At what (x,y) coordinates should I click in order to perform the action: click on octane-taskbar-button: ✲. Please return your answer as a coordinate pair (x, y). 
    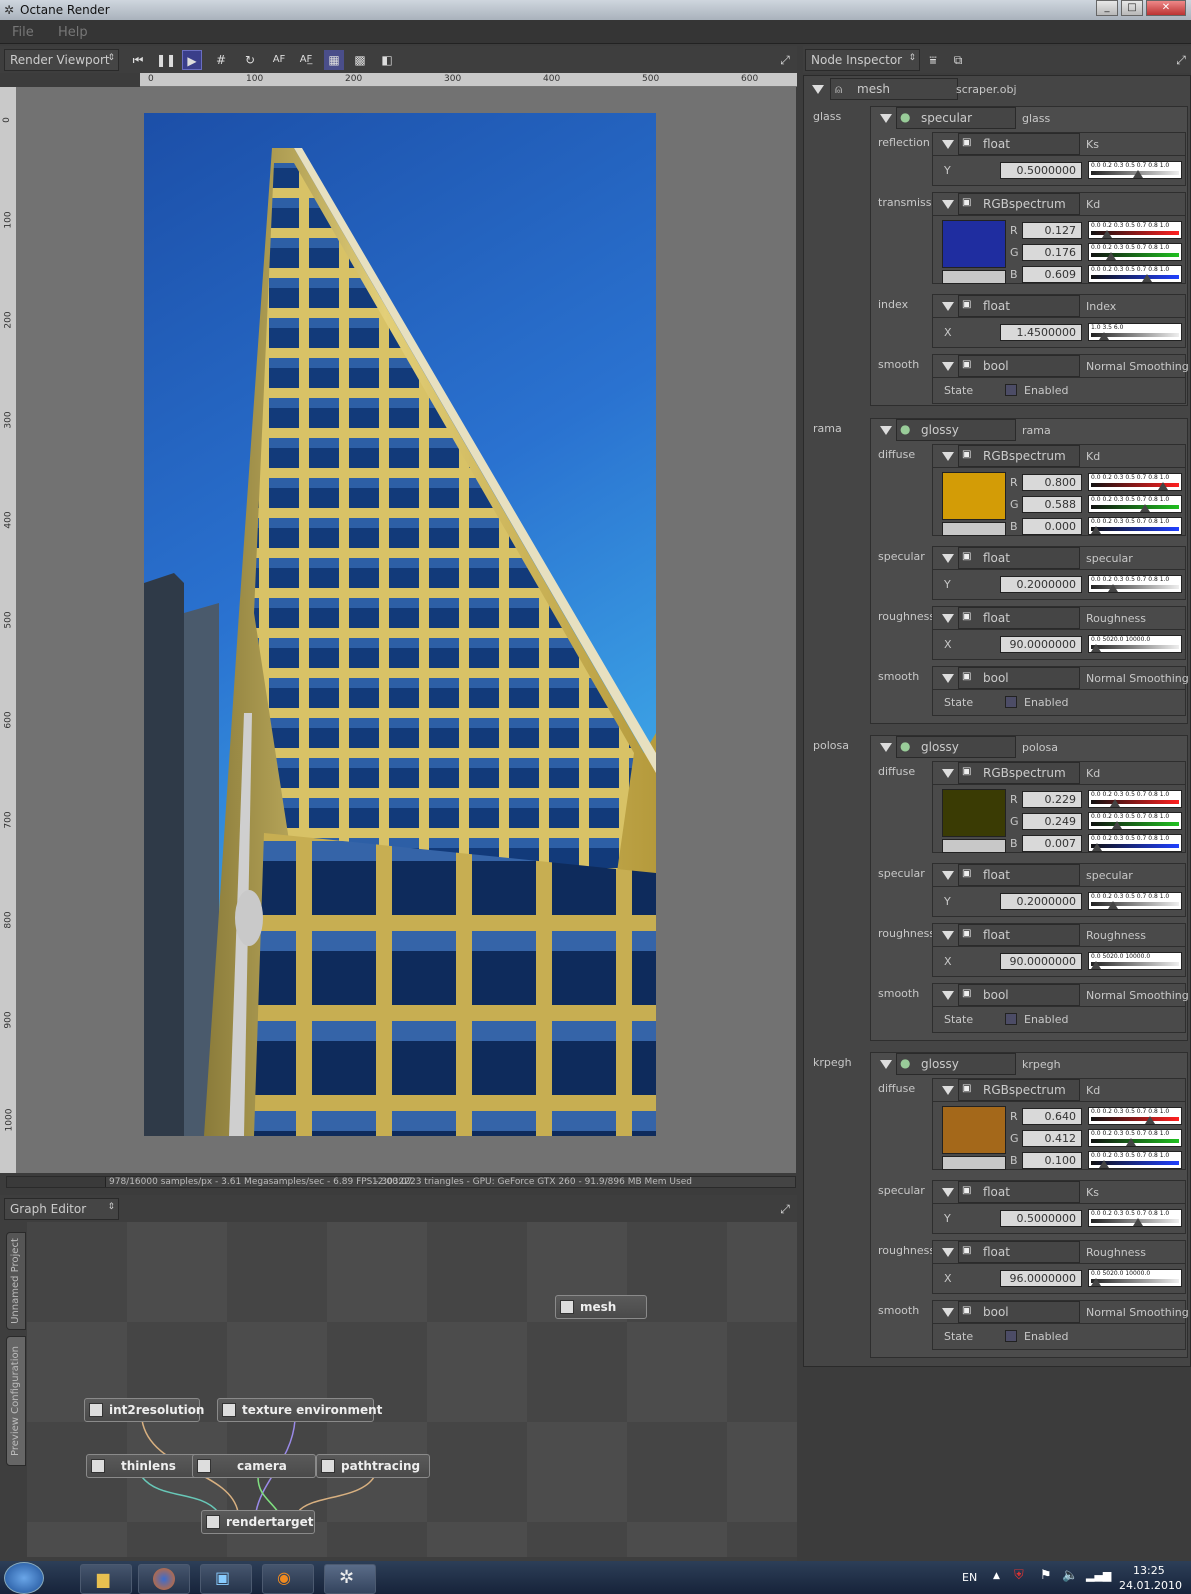
    Looking at the image, I should click on (350, 1579).